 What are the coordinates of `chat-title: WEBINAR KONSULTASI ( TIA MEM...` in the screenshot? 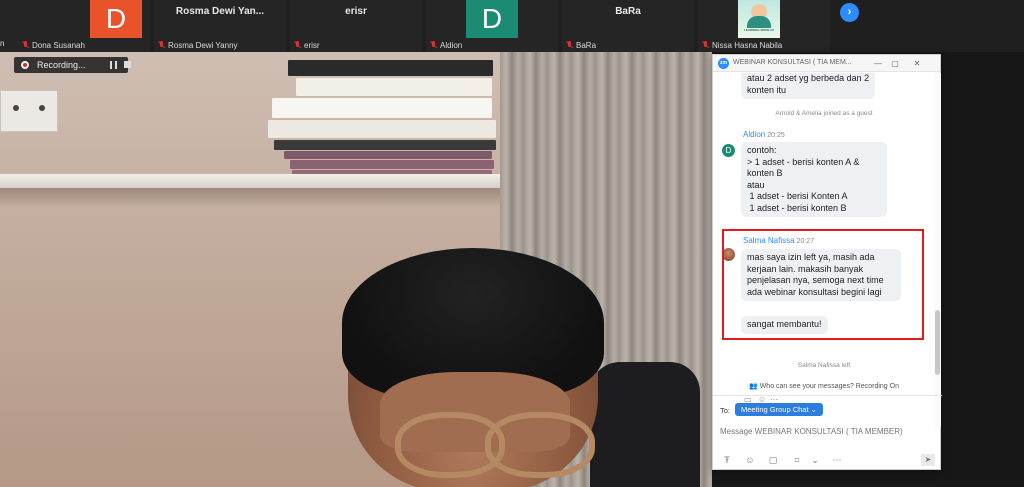 It's located at (792, 62).